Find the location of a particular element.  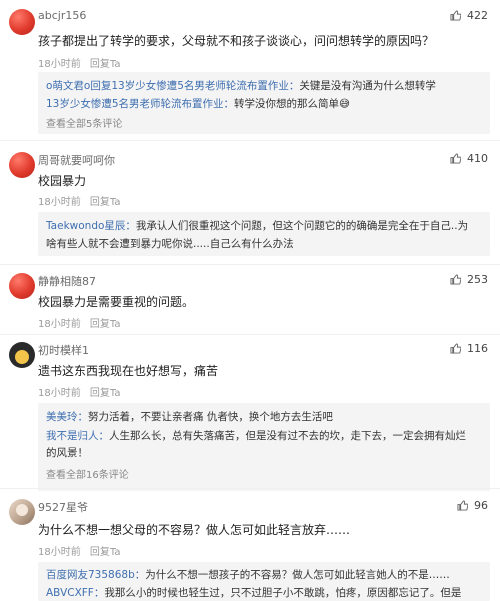

like-count: 116 is located at coordinates (477, 348).